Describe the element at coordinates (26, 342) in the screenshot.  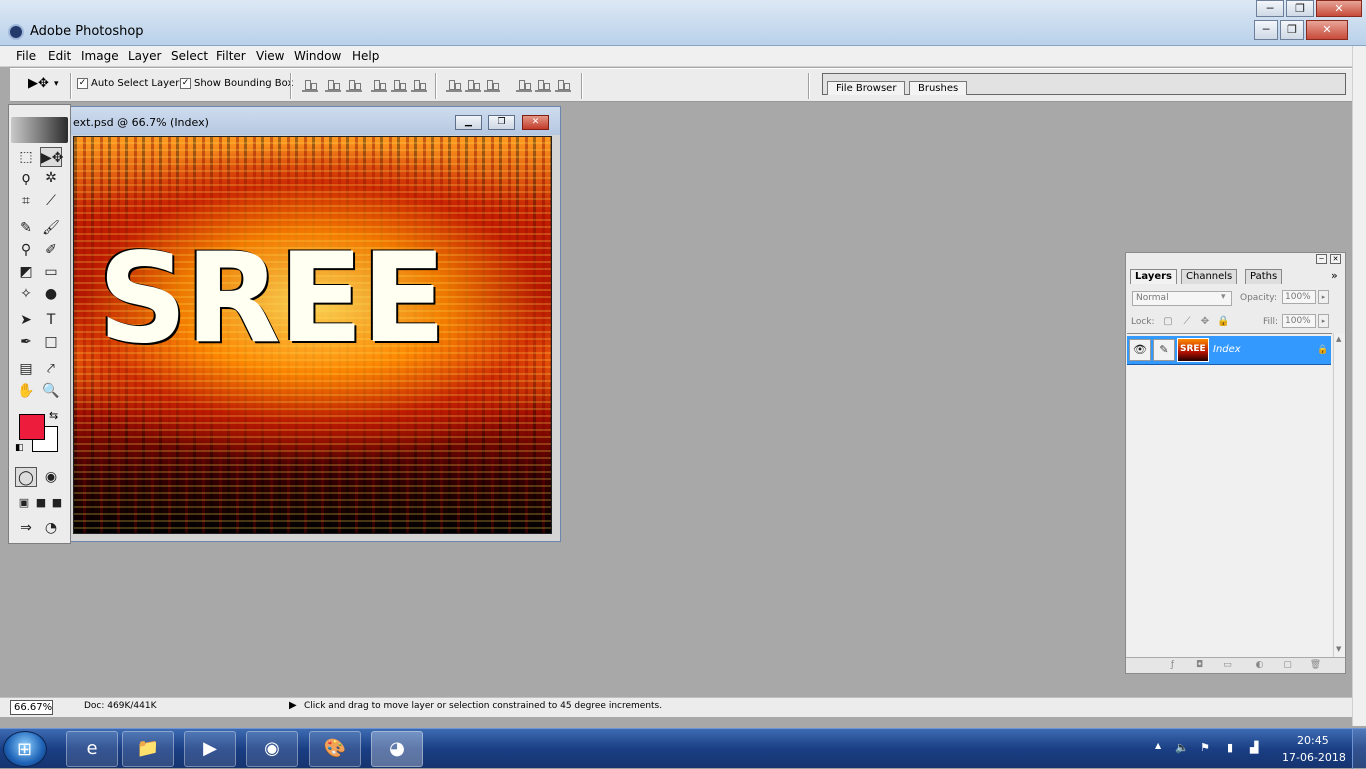
I see `pen-tool-icon: ✒` at that location.